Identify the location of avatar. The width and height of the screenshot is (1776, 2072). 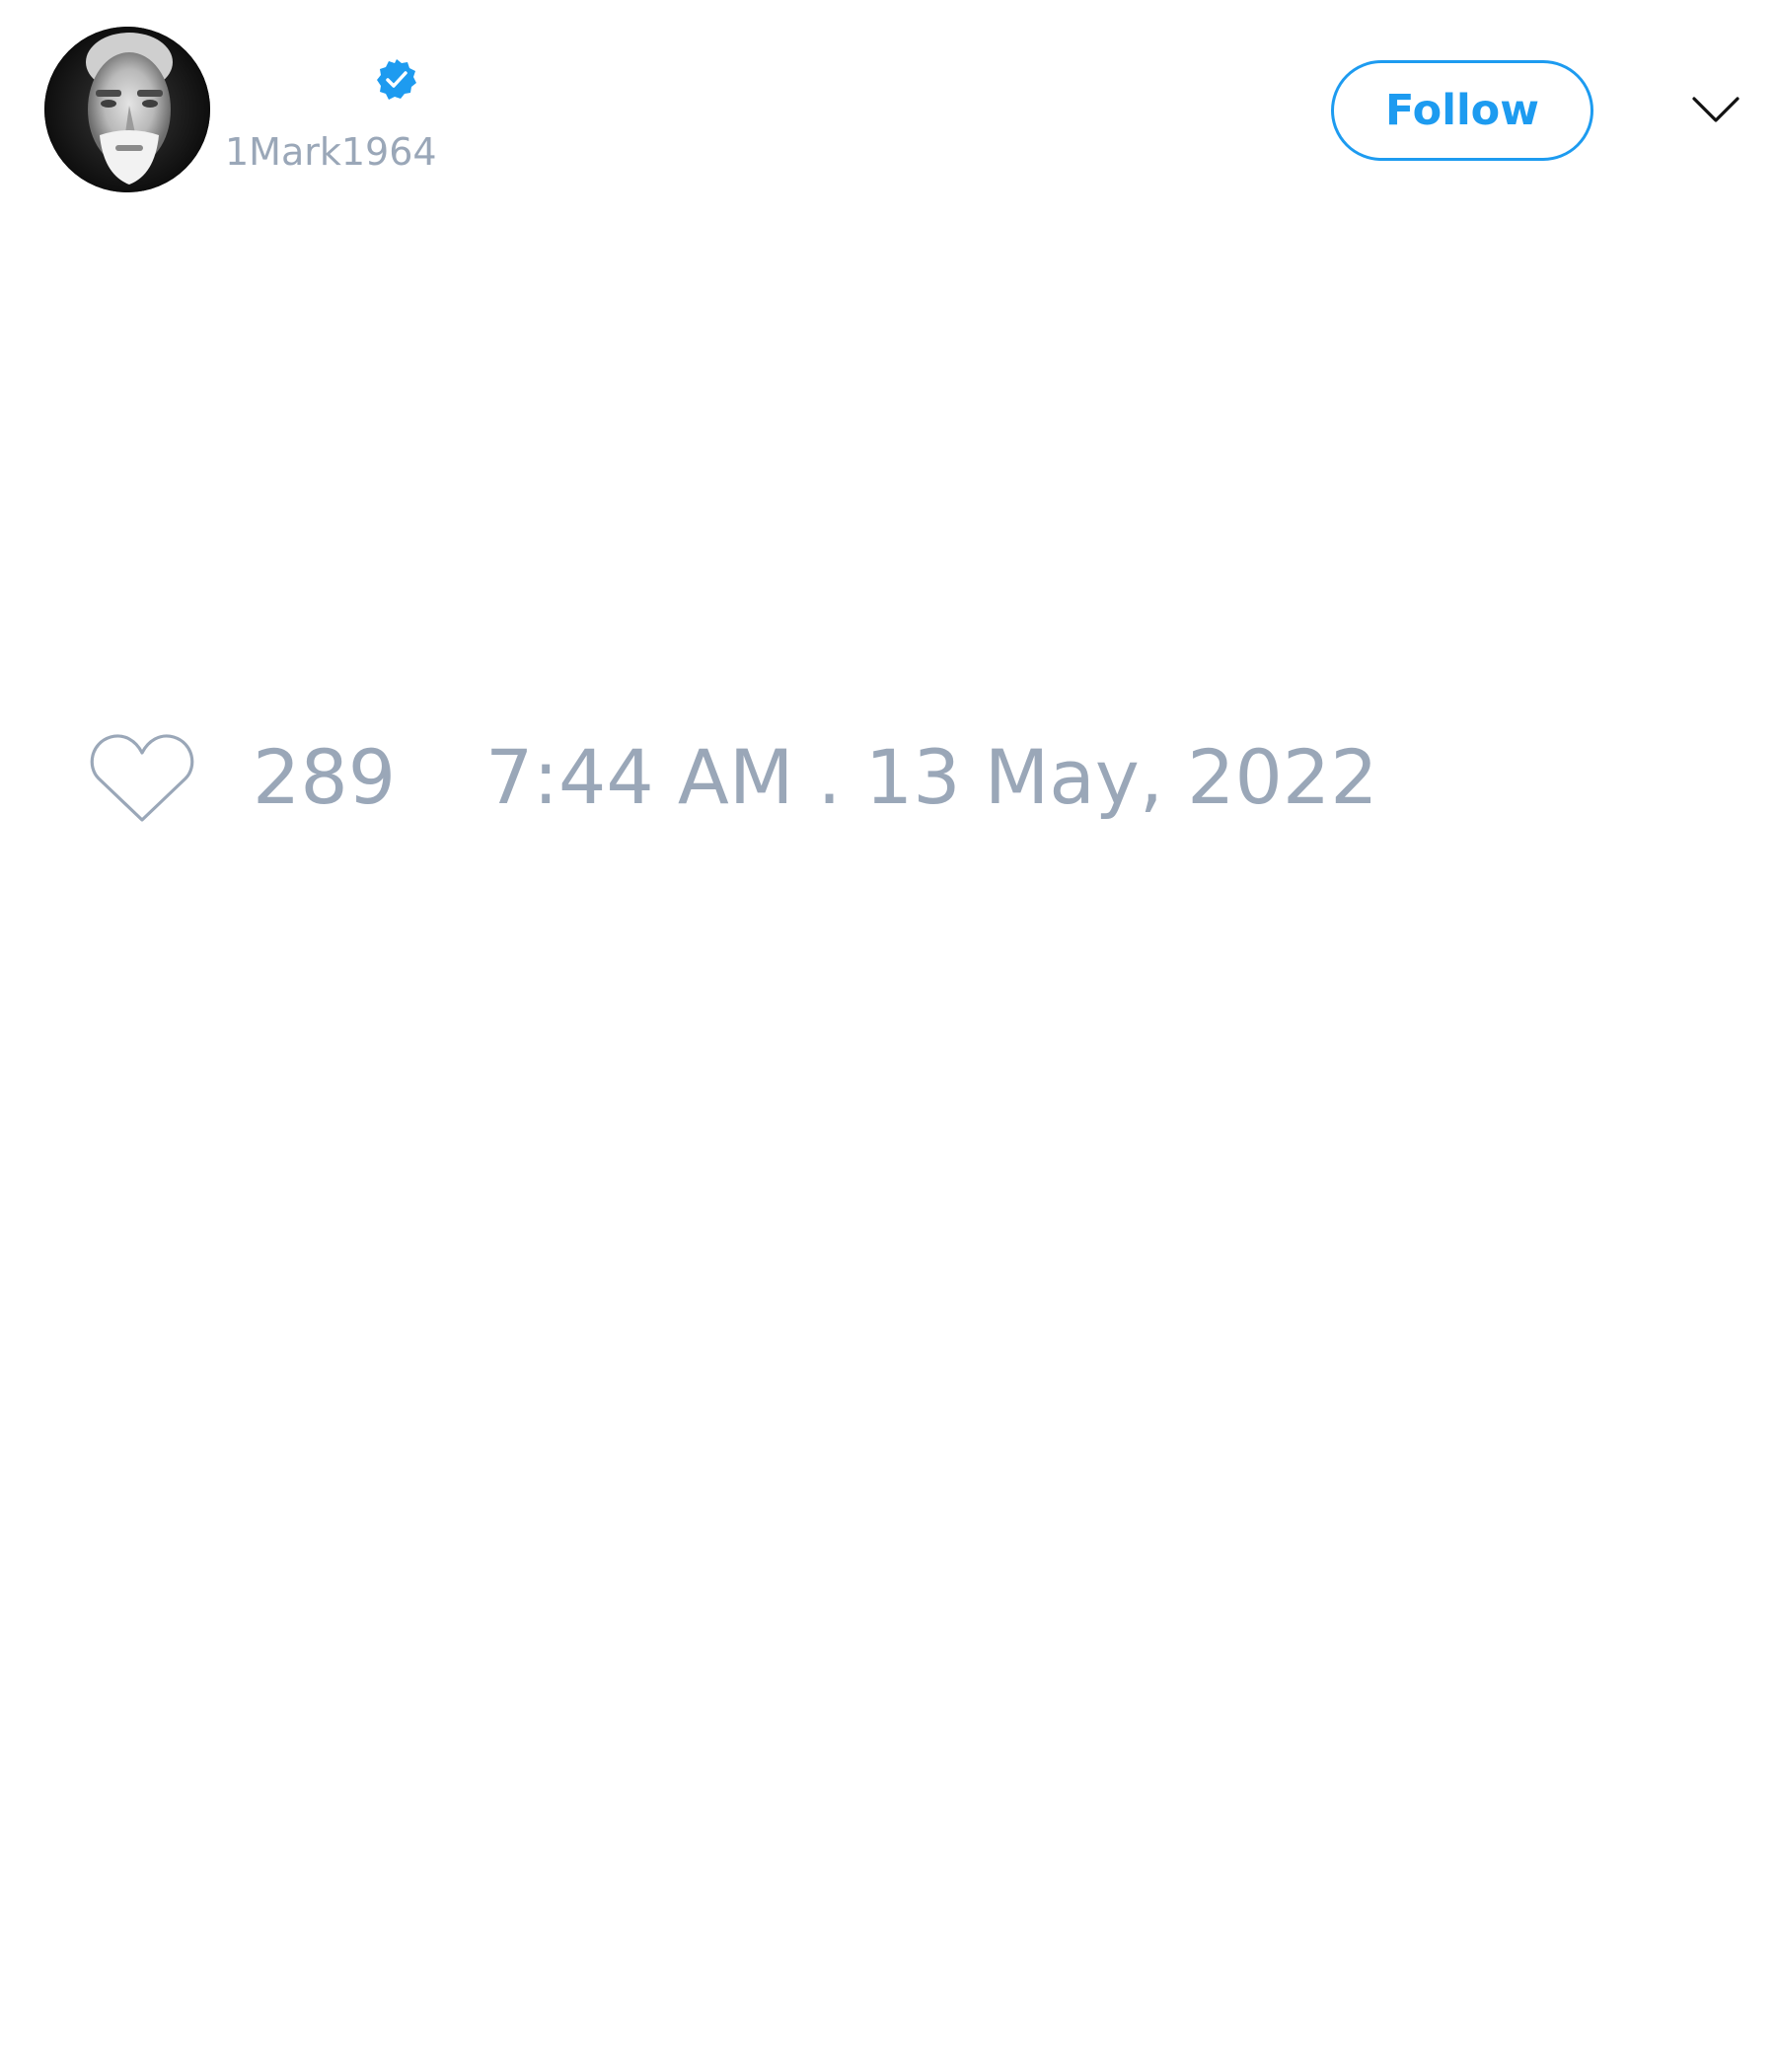
(127, 110).